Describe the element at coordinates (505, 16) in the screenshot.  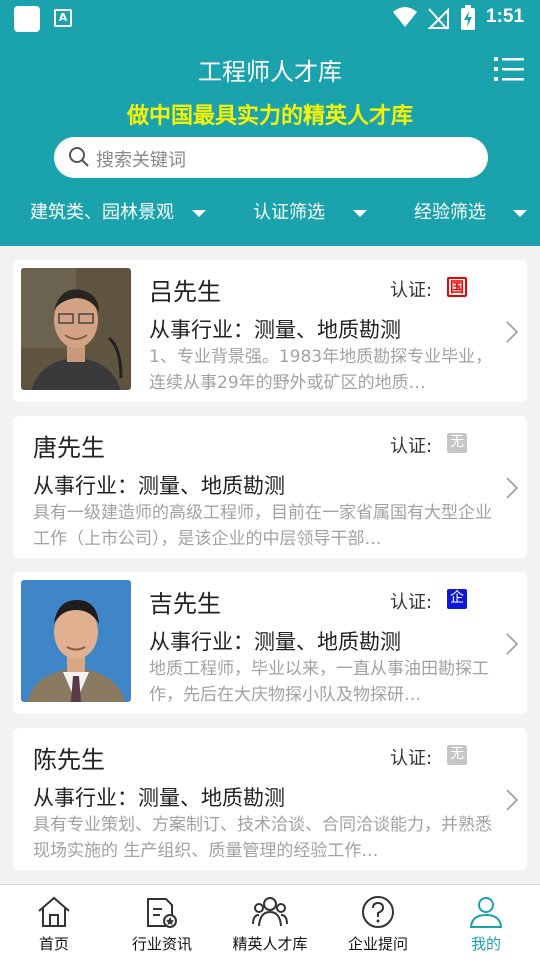
I see `status-time: 1:51` at that location.